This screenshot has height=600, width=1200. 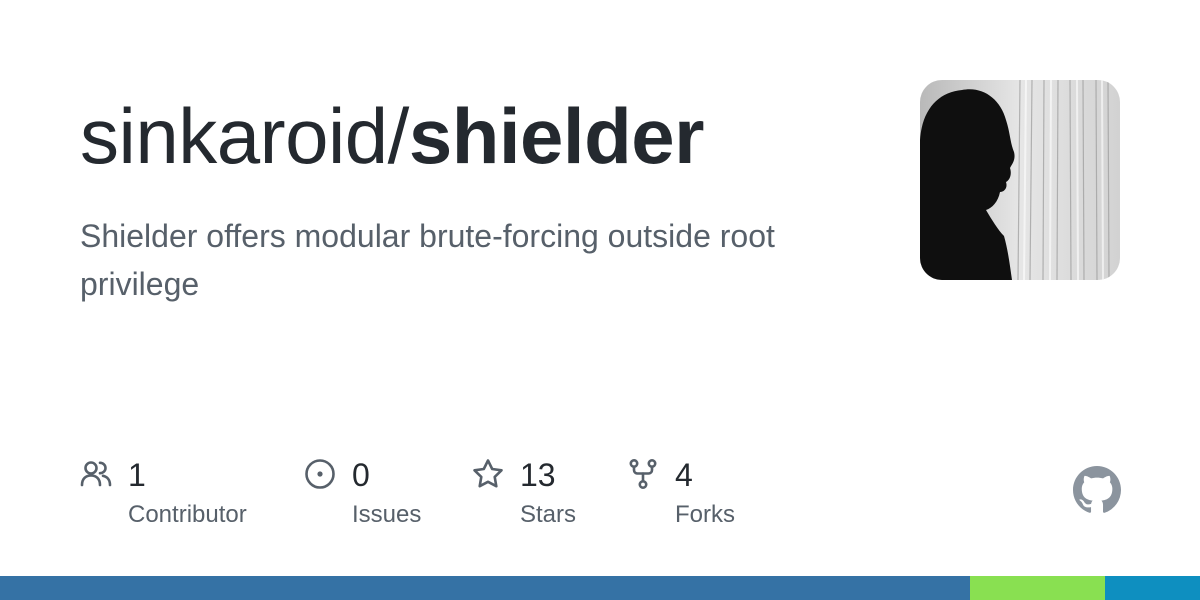 I want to click on repo-title: sinkaroid/shielder, so click(x=392, y=136).